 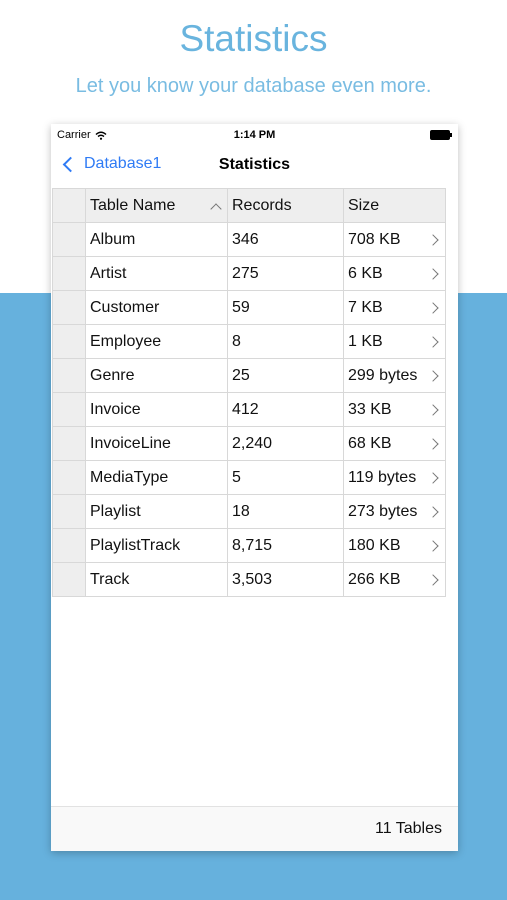 What do you see at coordinates (370, 443) in the screenshot?
I see `size-value: 68 KB` at bounding box center [370, 443].